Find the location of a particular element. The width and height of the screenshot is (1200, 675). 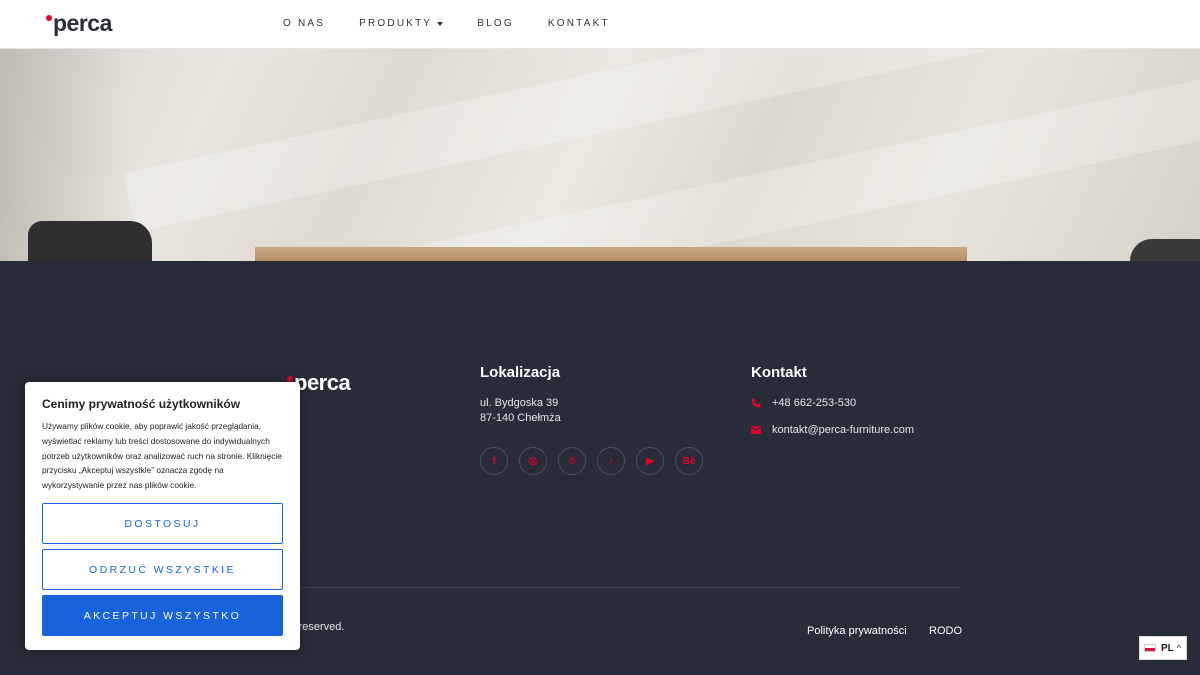

reject-all-button: ODRZUĆ WSZYSTKIE is located at coordinates (162, 569).